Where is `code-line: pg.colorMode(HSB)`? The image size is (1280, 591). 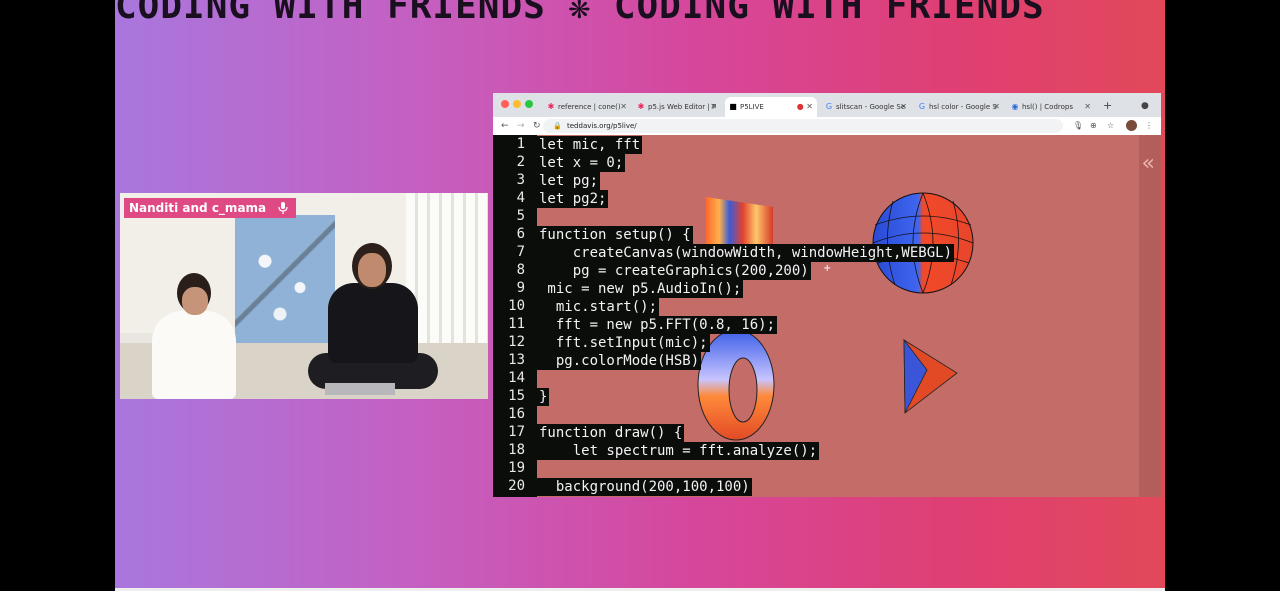 code-line: pg.colorMode(HSB) is located at coordinates (619, 361).